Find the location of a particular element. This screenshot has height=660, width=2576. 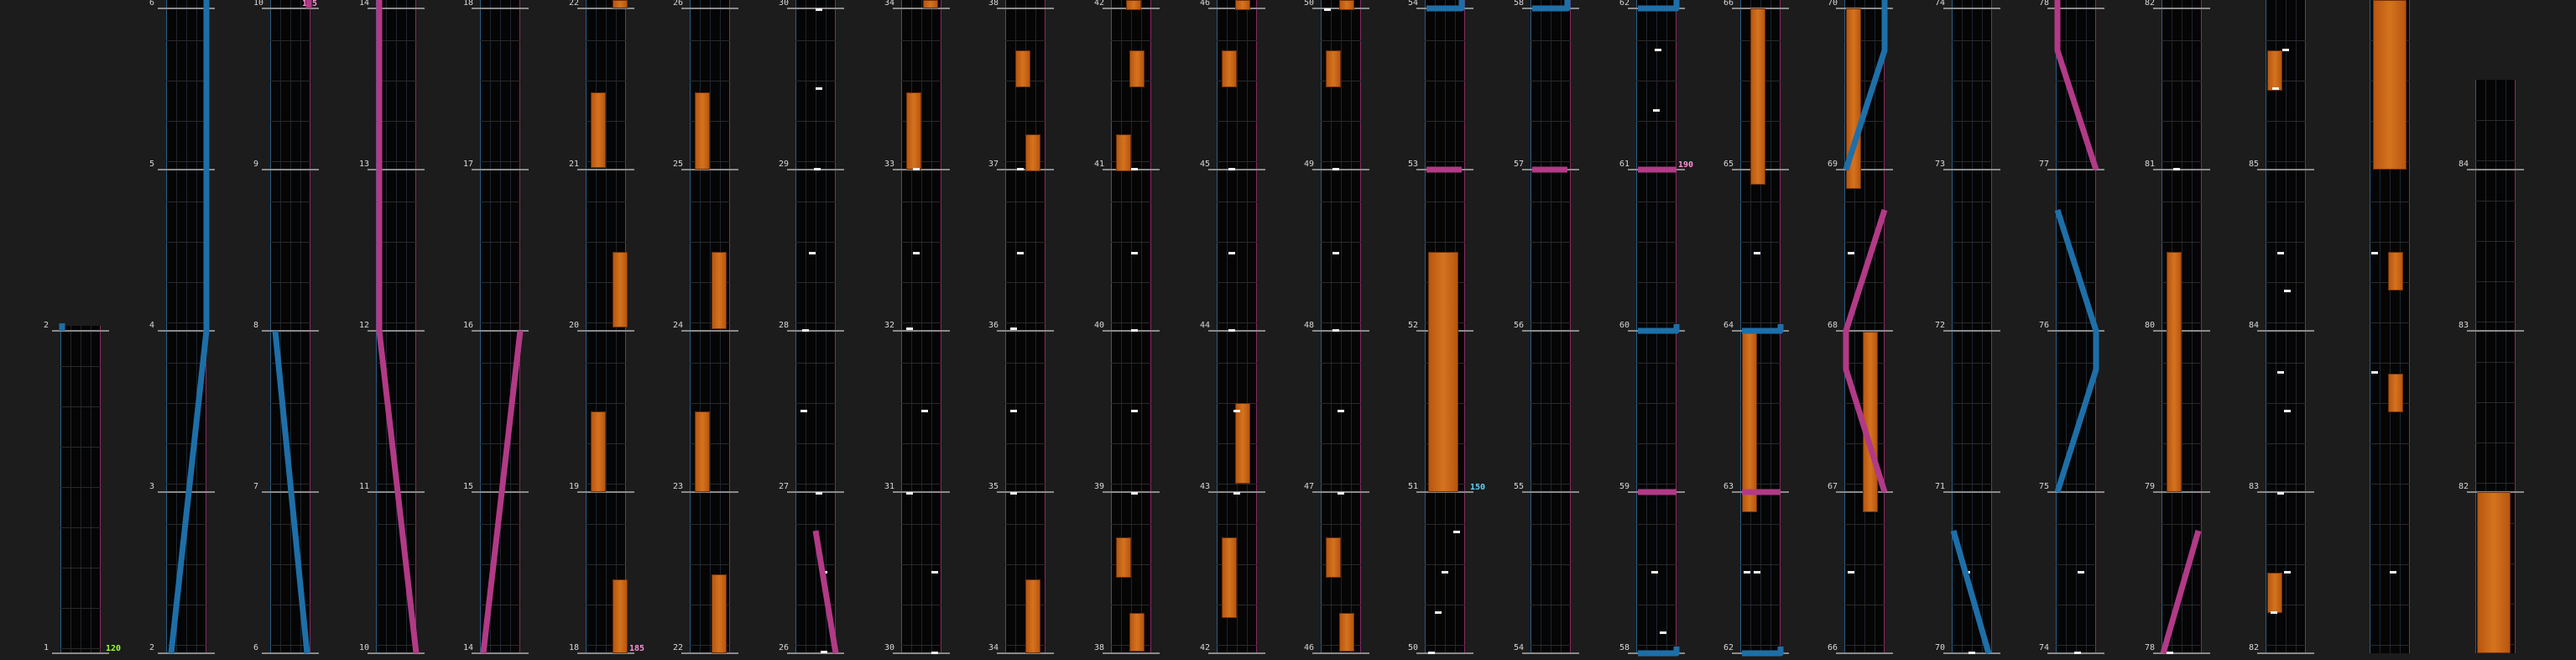

measure-number: 62 is located at coordinates (1624, 4).